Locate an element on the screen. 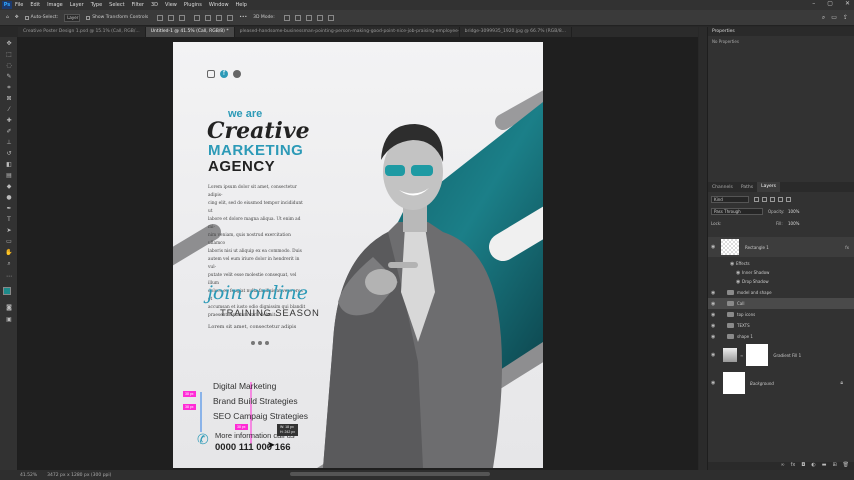 This screenshot has height=480, width=854. minimize-icon: – is located at coordinates (813, 3).